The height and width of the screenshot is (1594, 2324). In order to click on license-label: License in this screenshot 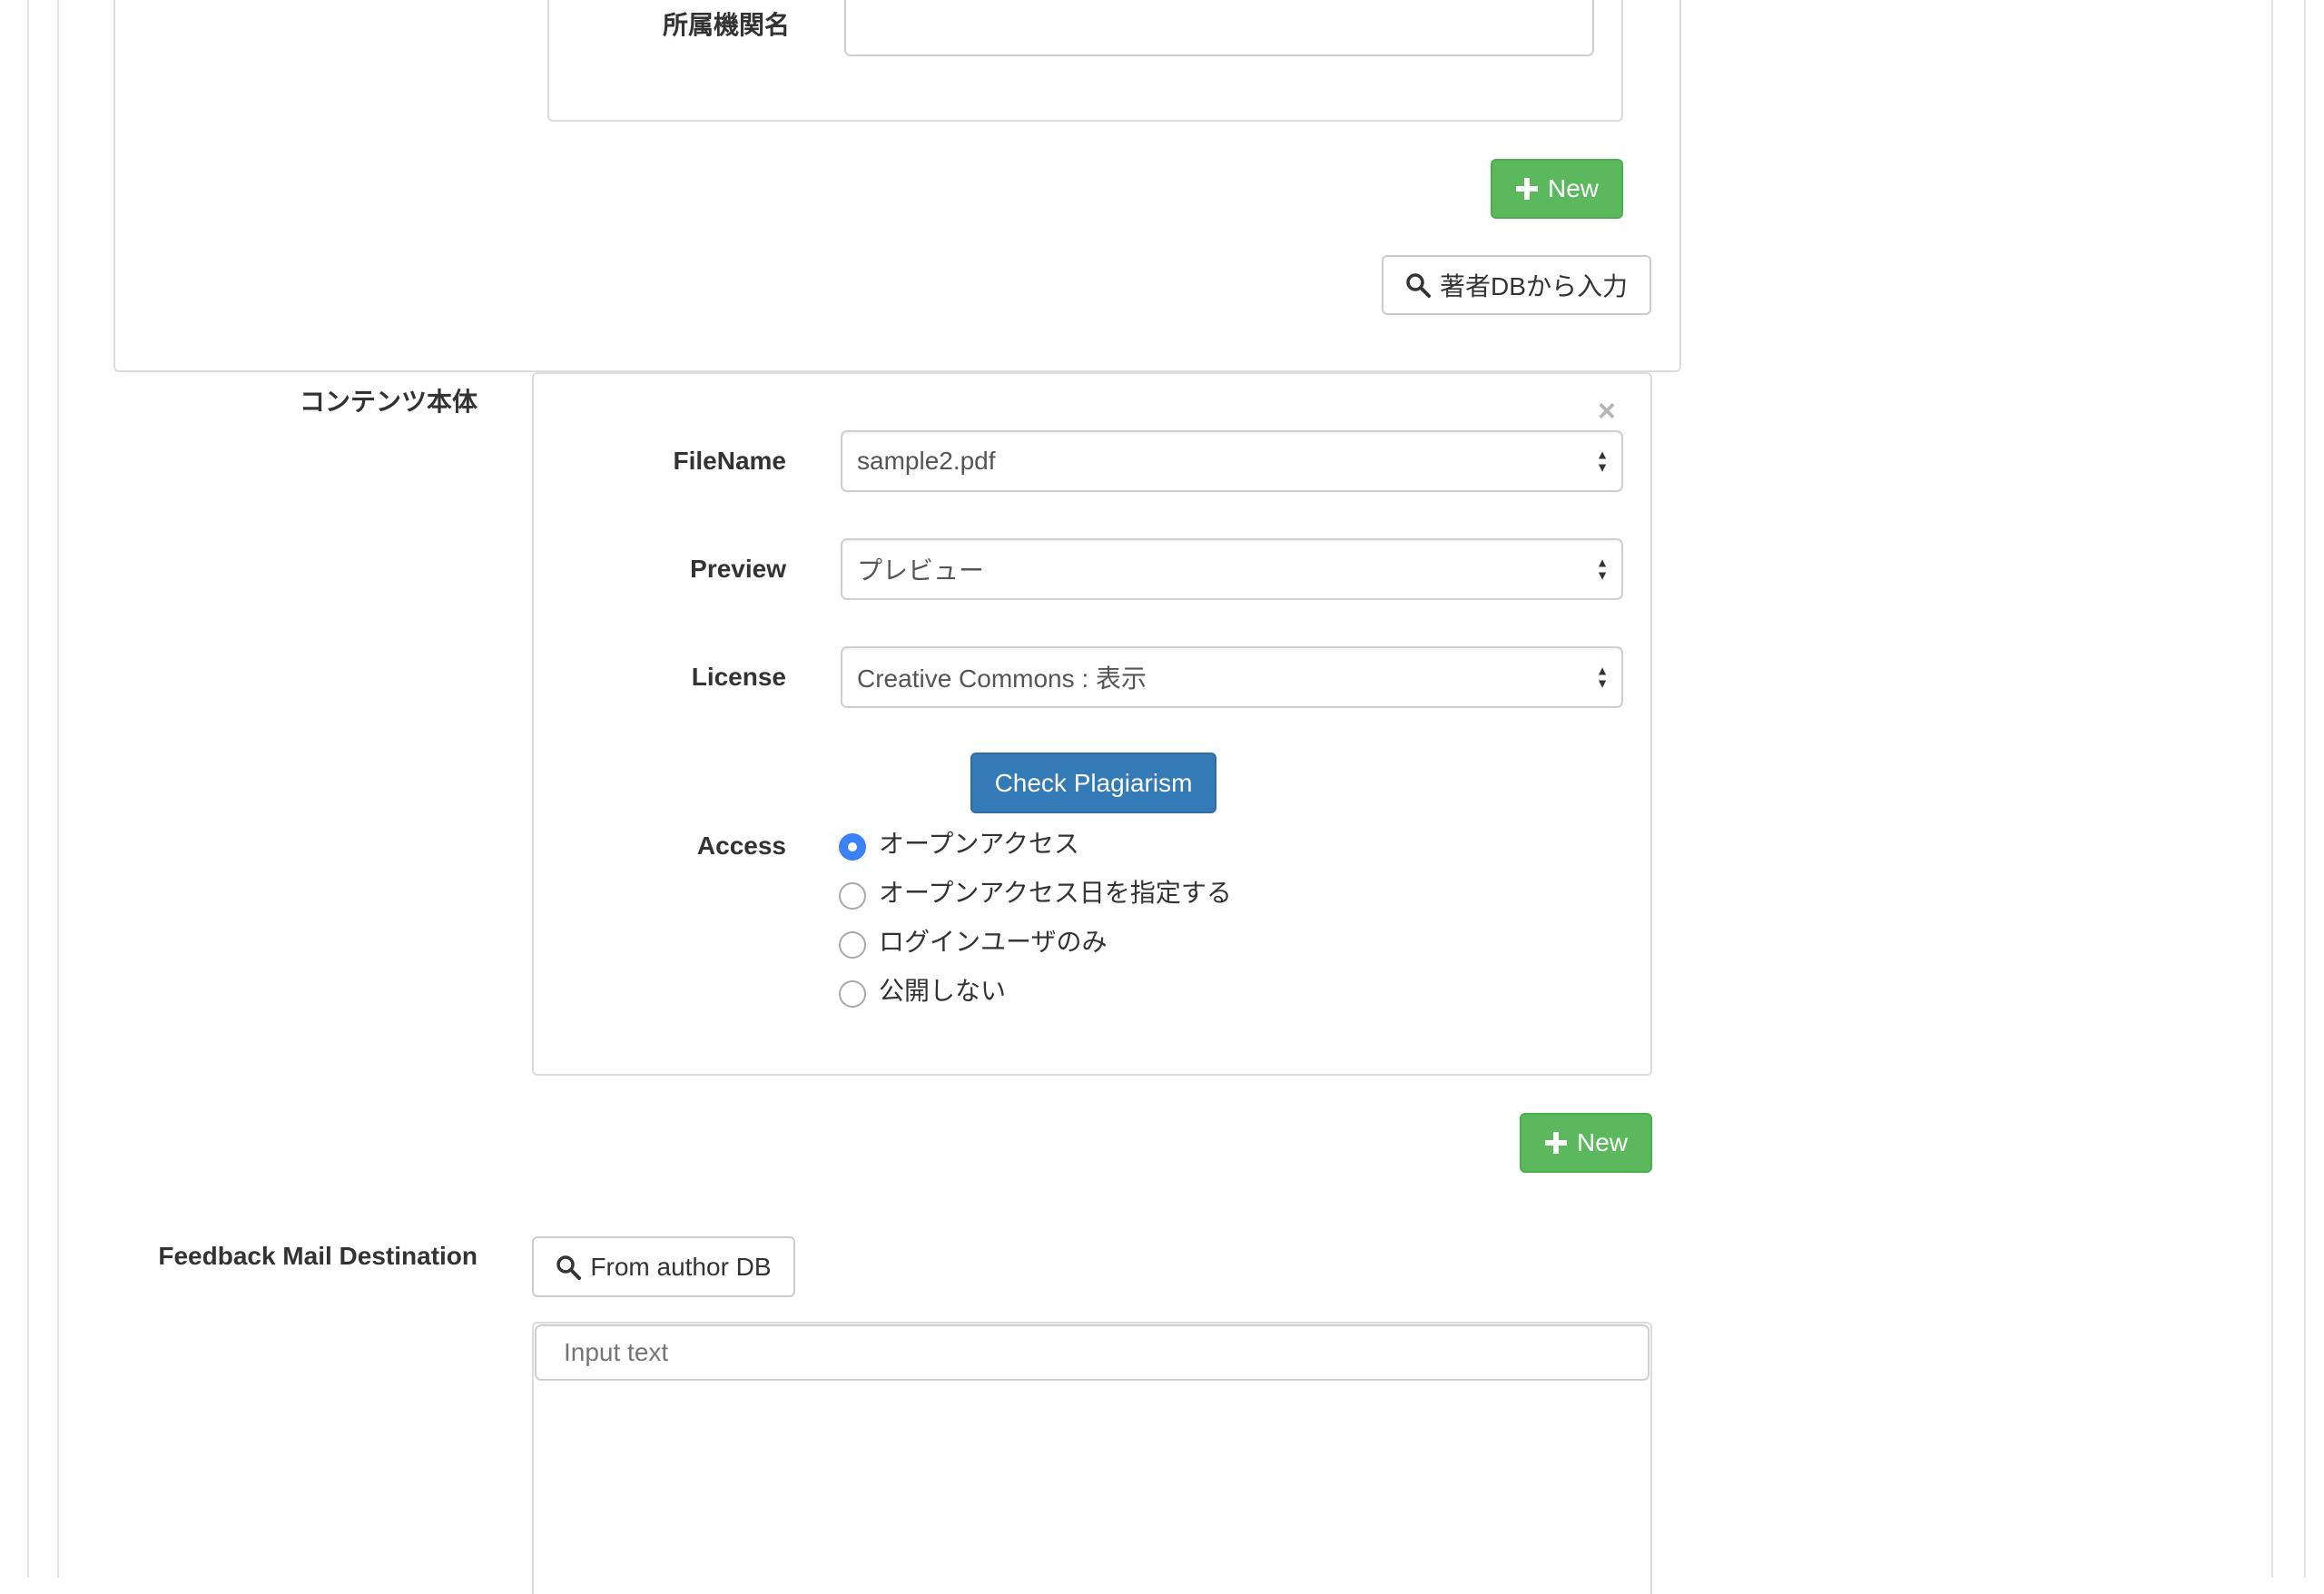, I will do `click(738, 677)`.